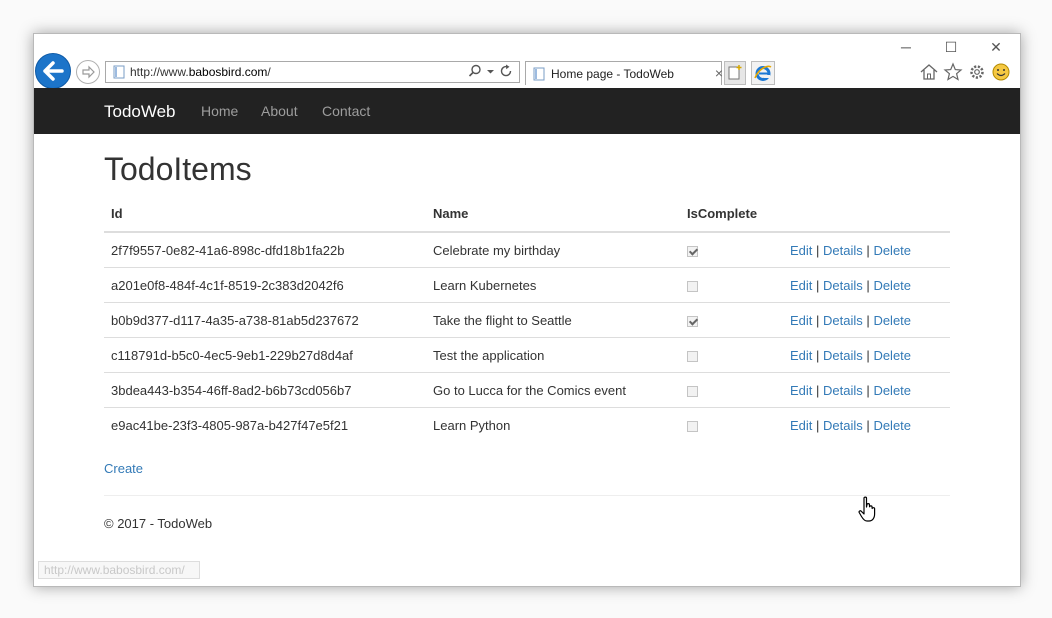 This screenshot has height=618, width=1052. What do you see at coordinates (867, 509) in the screenshot?
I see `hand-cursor-icon` at bounding box center [867, 509].